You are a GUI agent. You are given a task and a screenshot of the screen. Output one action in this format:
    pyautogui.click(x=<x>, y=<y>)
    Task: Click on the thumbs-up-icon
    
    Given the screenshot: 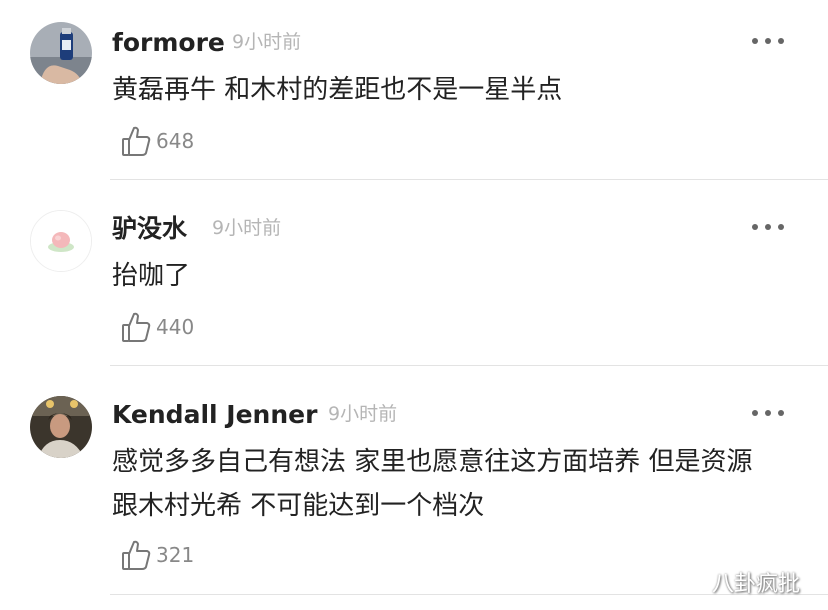 What is the action you would take?
    pyautogui.click(x=136, y=555)
    